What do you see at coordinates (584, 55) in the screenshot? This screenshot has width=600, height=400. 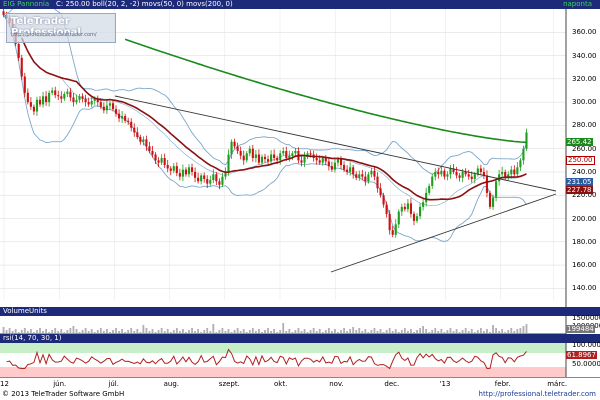 I see `price-tick-label: 340.00` at bounding box center [584, 55].